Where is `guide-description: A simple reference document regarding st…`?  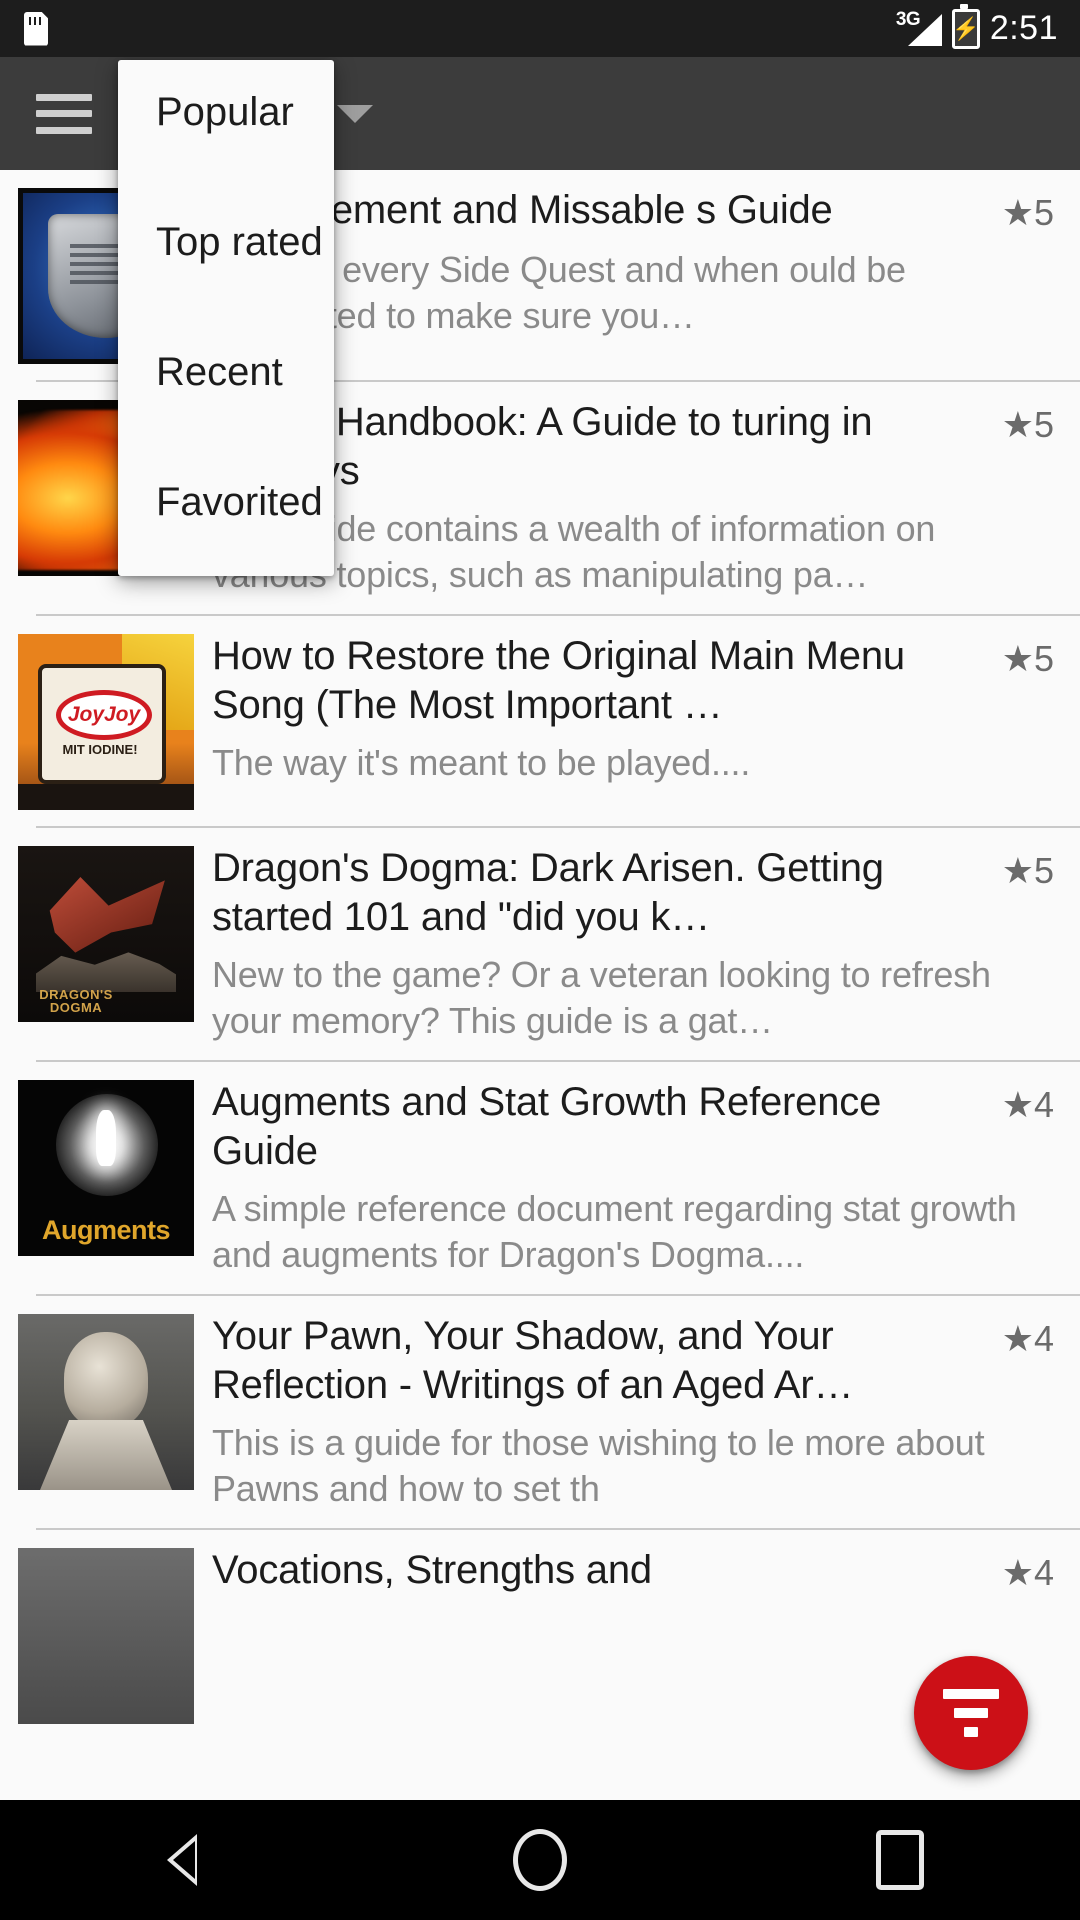 guide-description: A simple reference document regarding st… is located at coordinates (614, 1231).